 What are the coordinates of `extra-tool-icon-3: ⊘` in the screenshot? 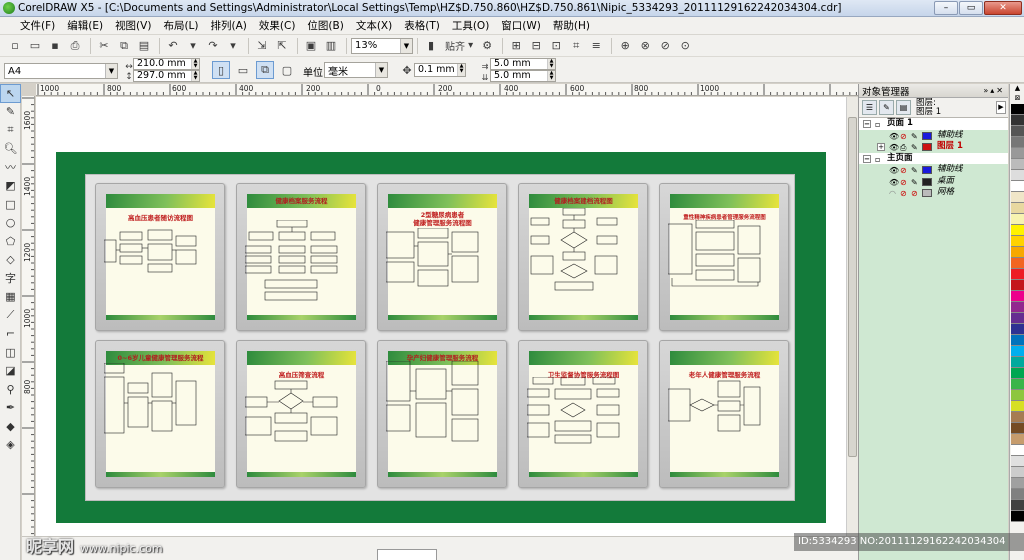 It's located at (665, 46).